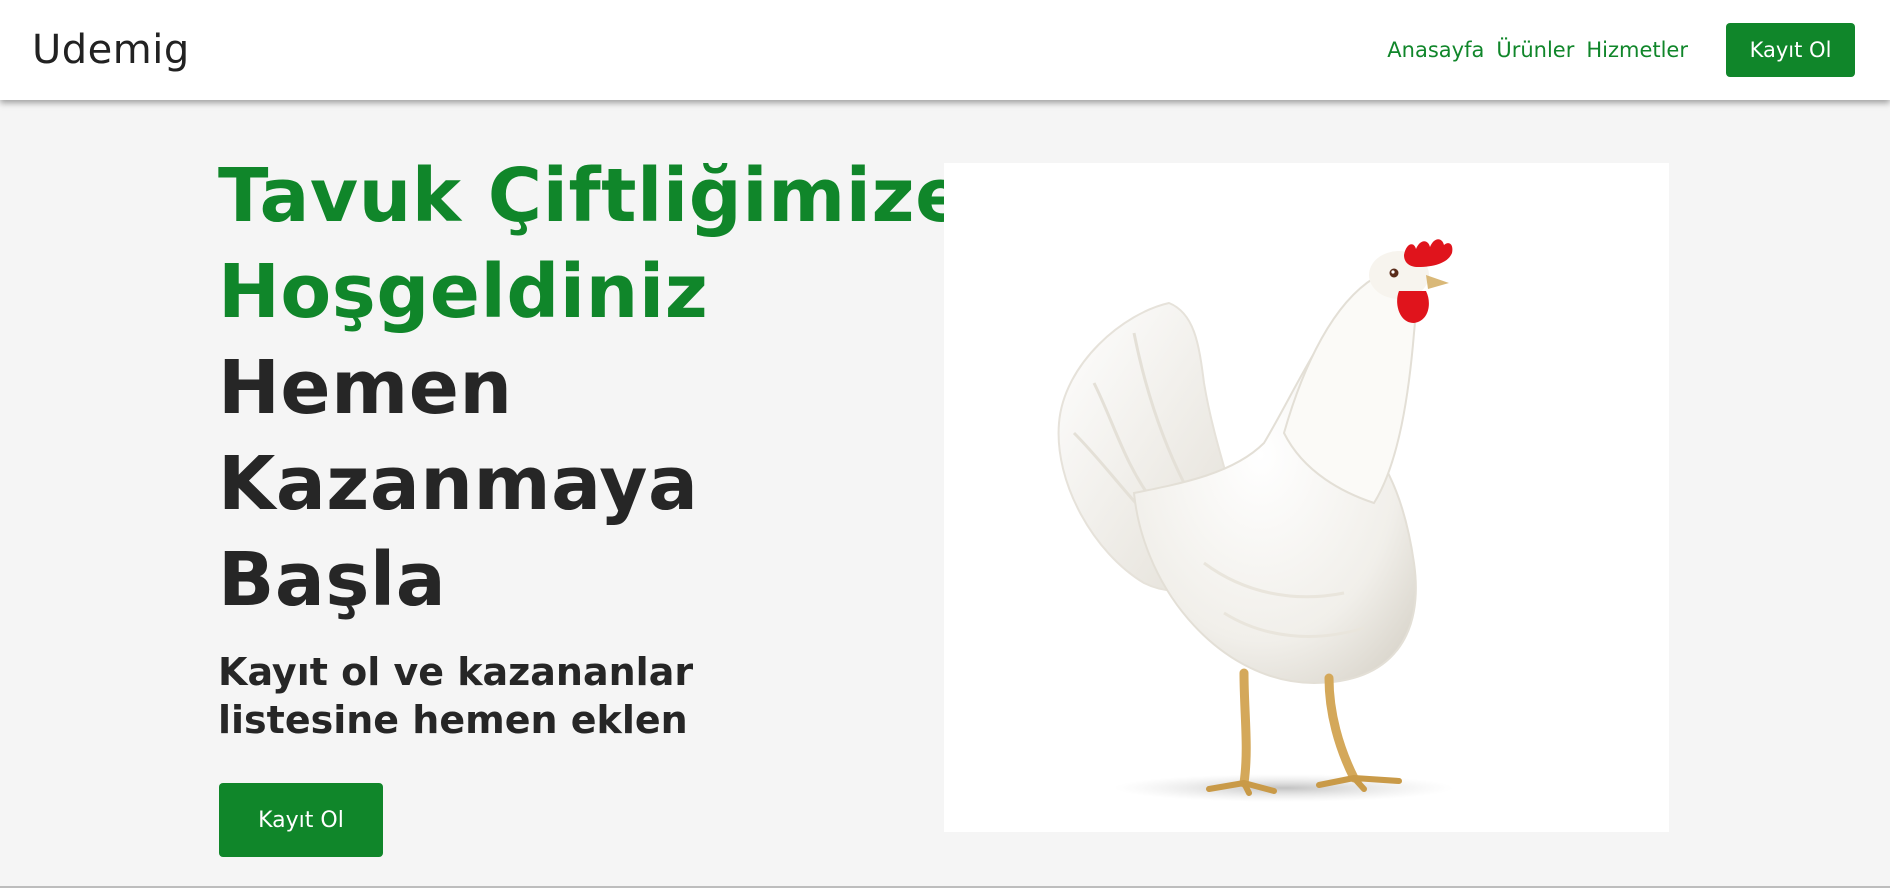  What do you see at coordinates (332, 580) in the screenshot?
I see `hero-heading-line: Başla` at bounding box center [332, 580].